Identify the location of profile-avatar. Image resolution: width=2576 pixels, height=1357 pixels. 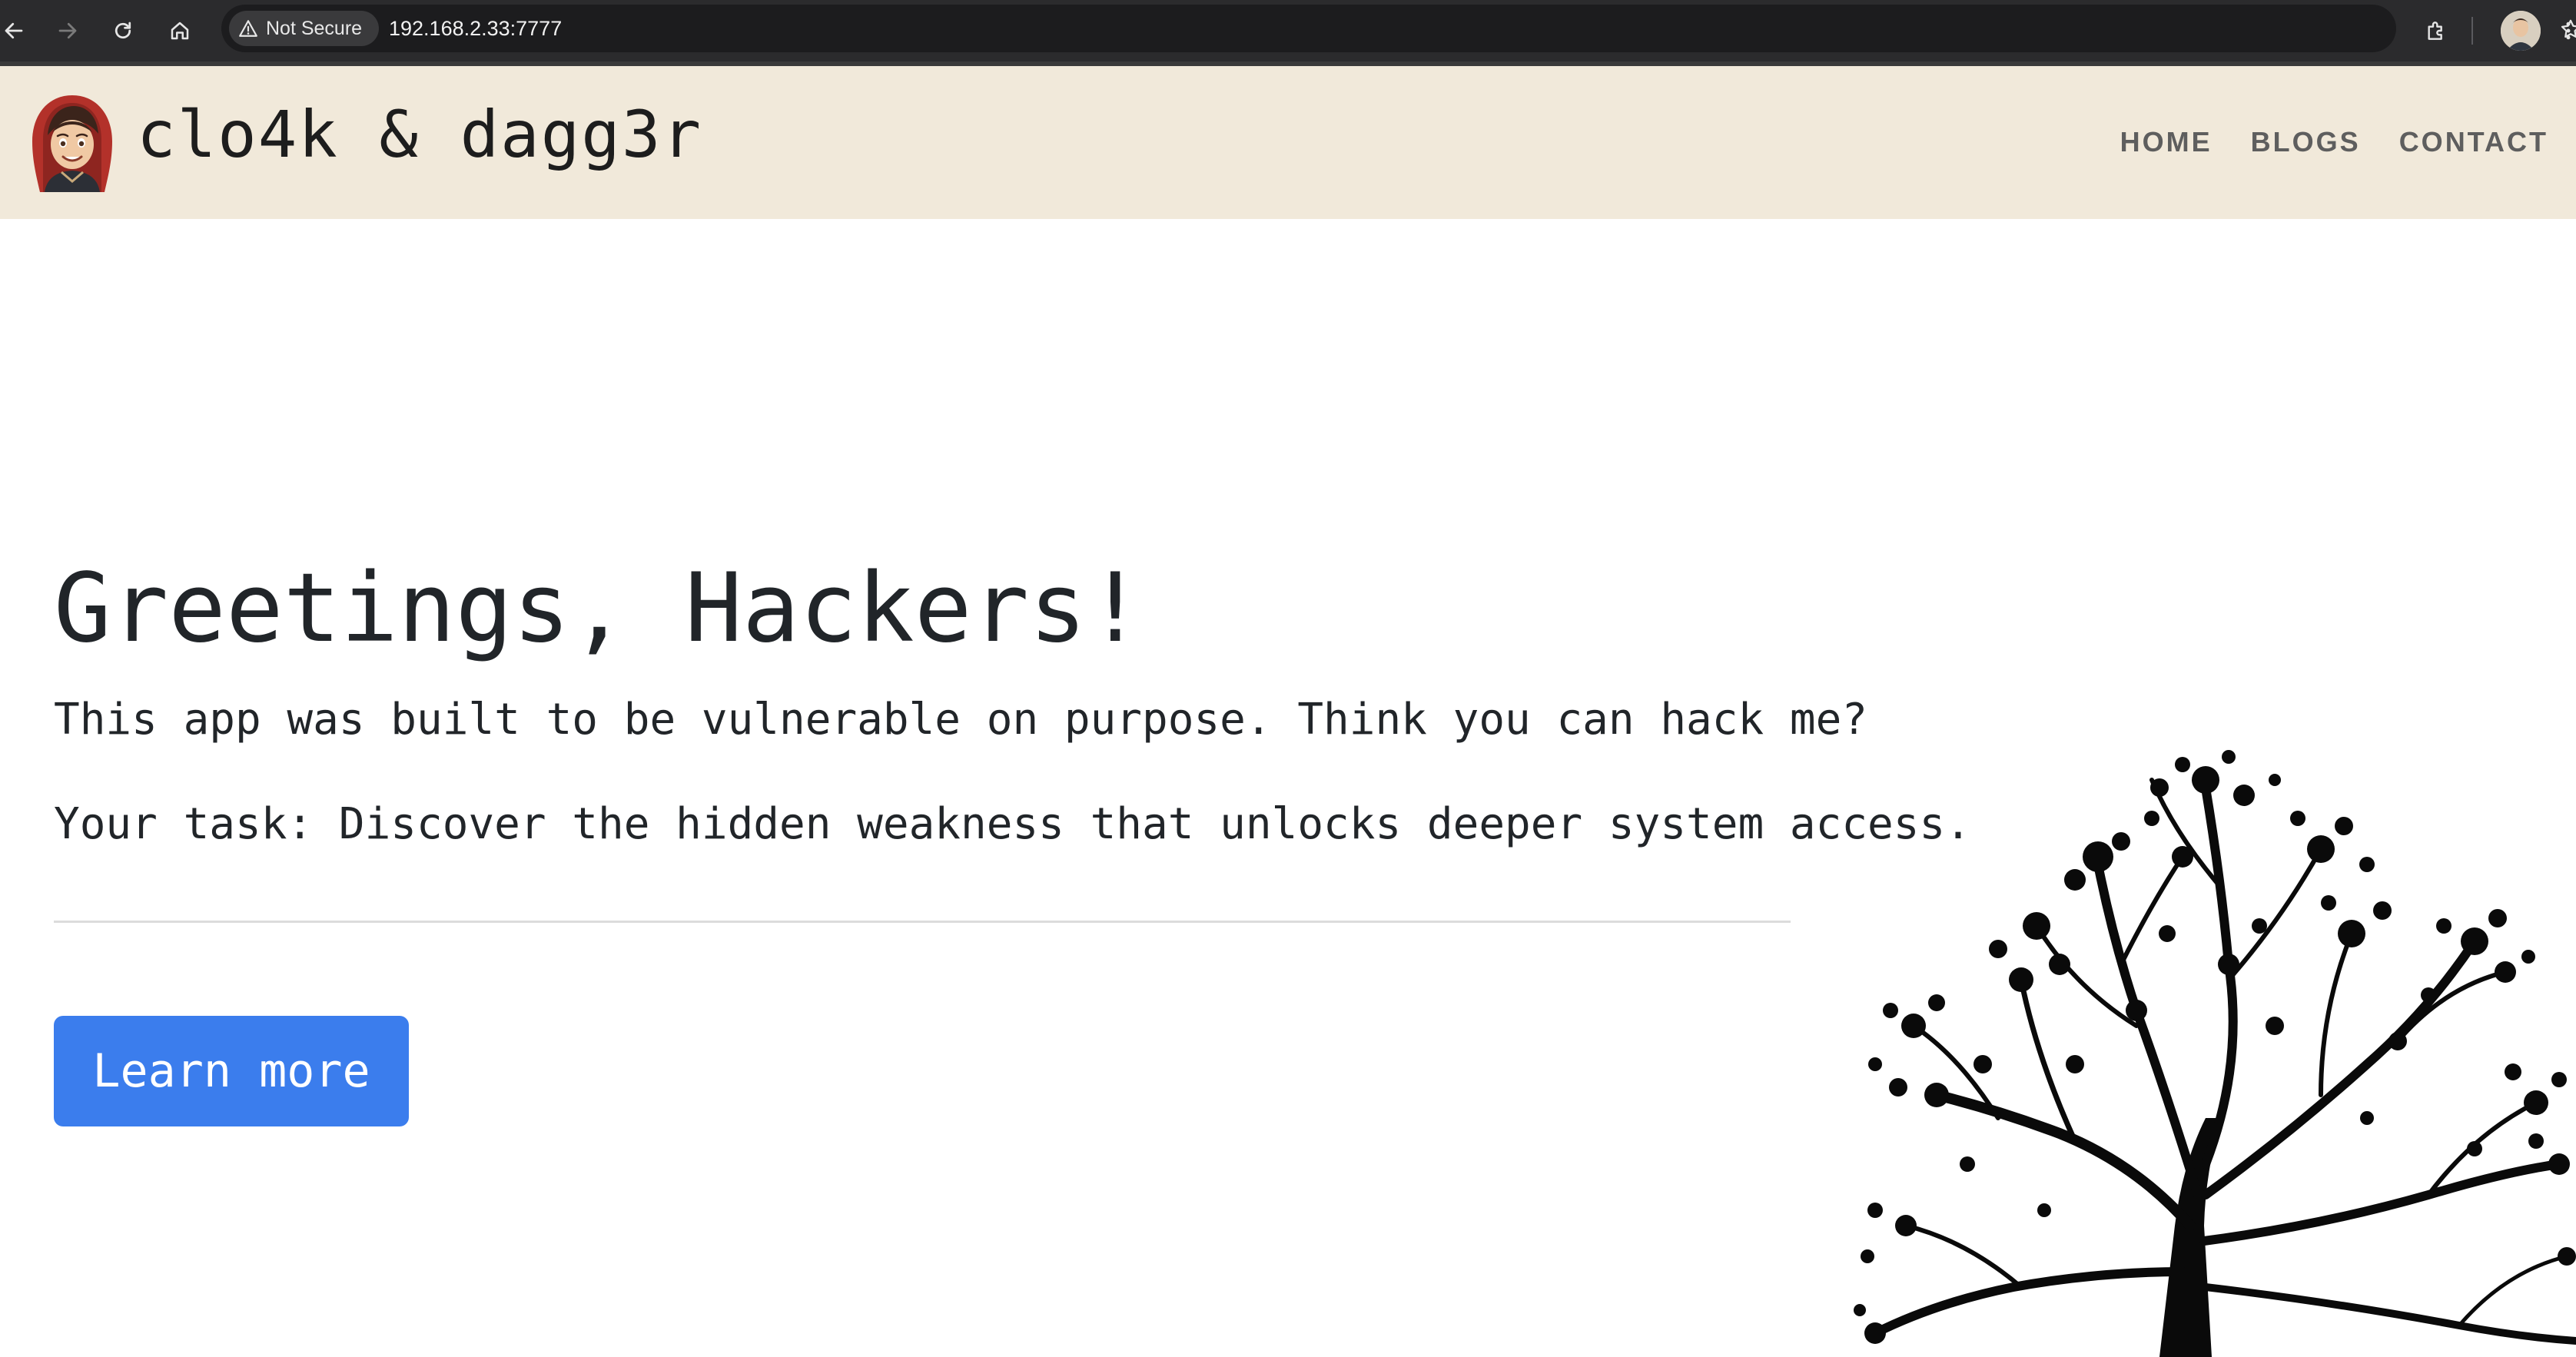
(2521, 31).